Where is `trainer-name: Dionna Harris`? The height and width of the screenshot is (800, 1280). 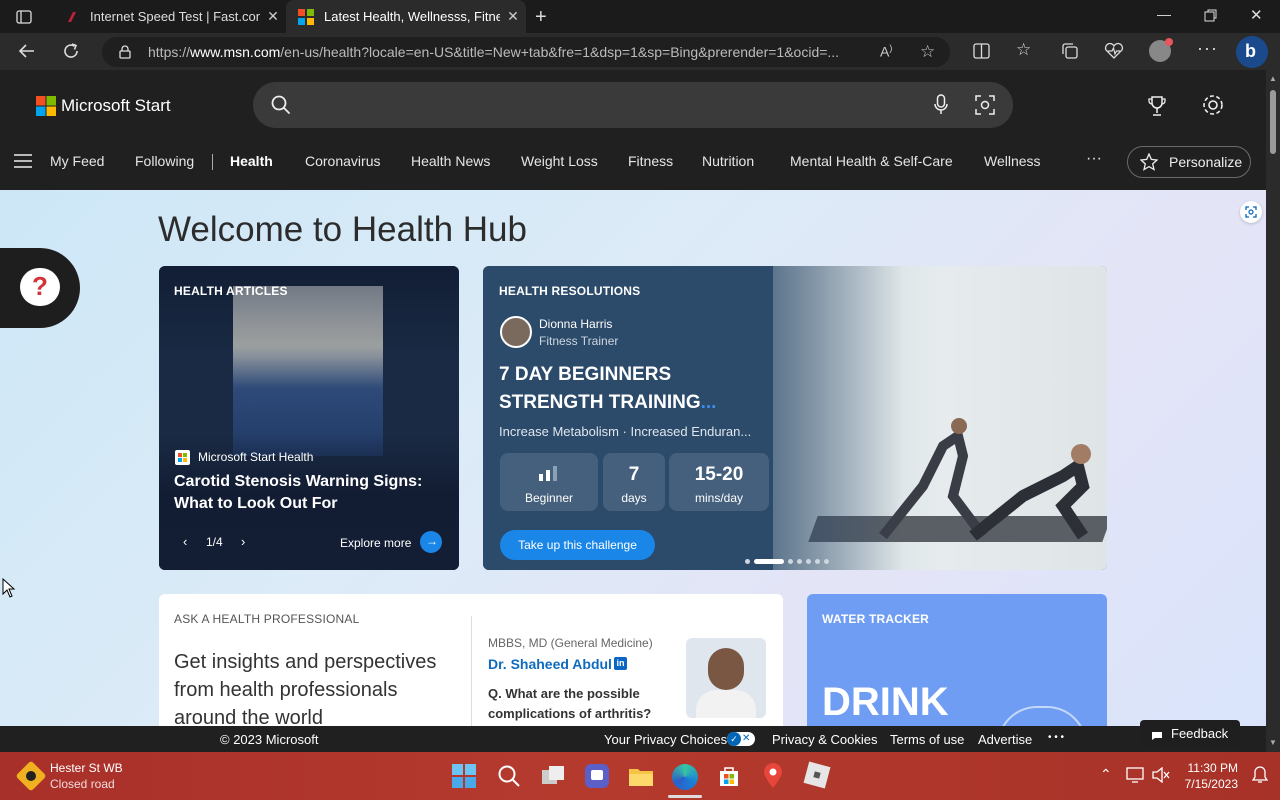 trainer-name: Dionna Harris is located at coordinates (576, 324).